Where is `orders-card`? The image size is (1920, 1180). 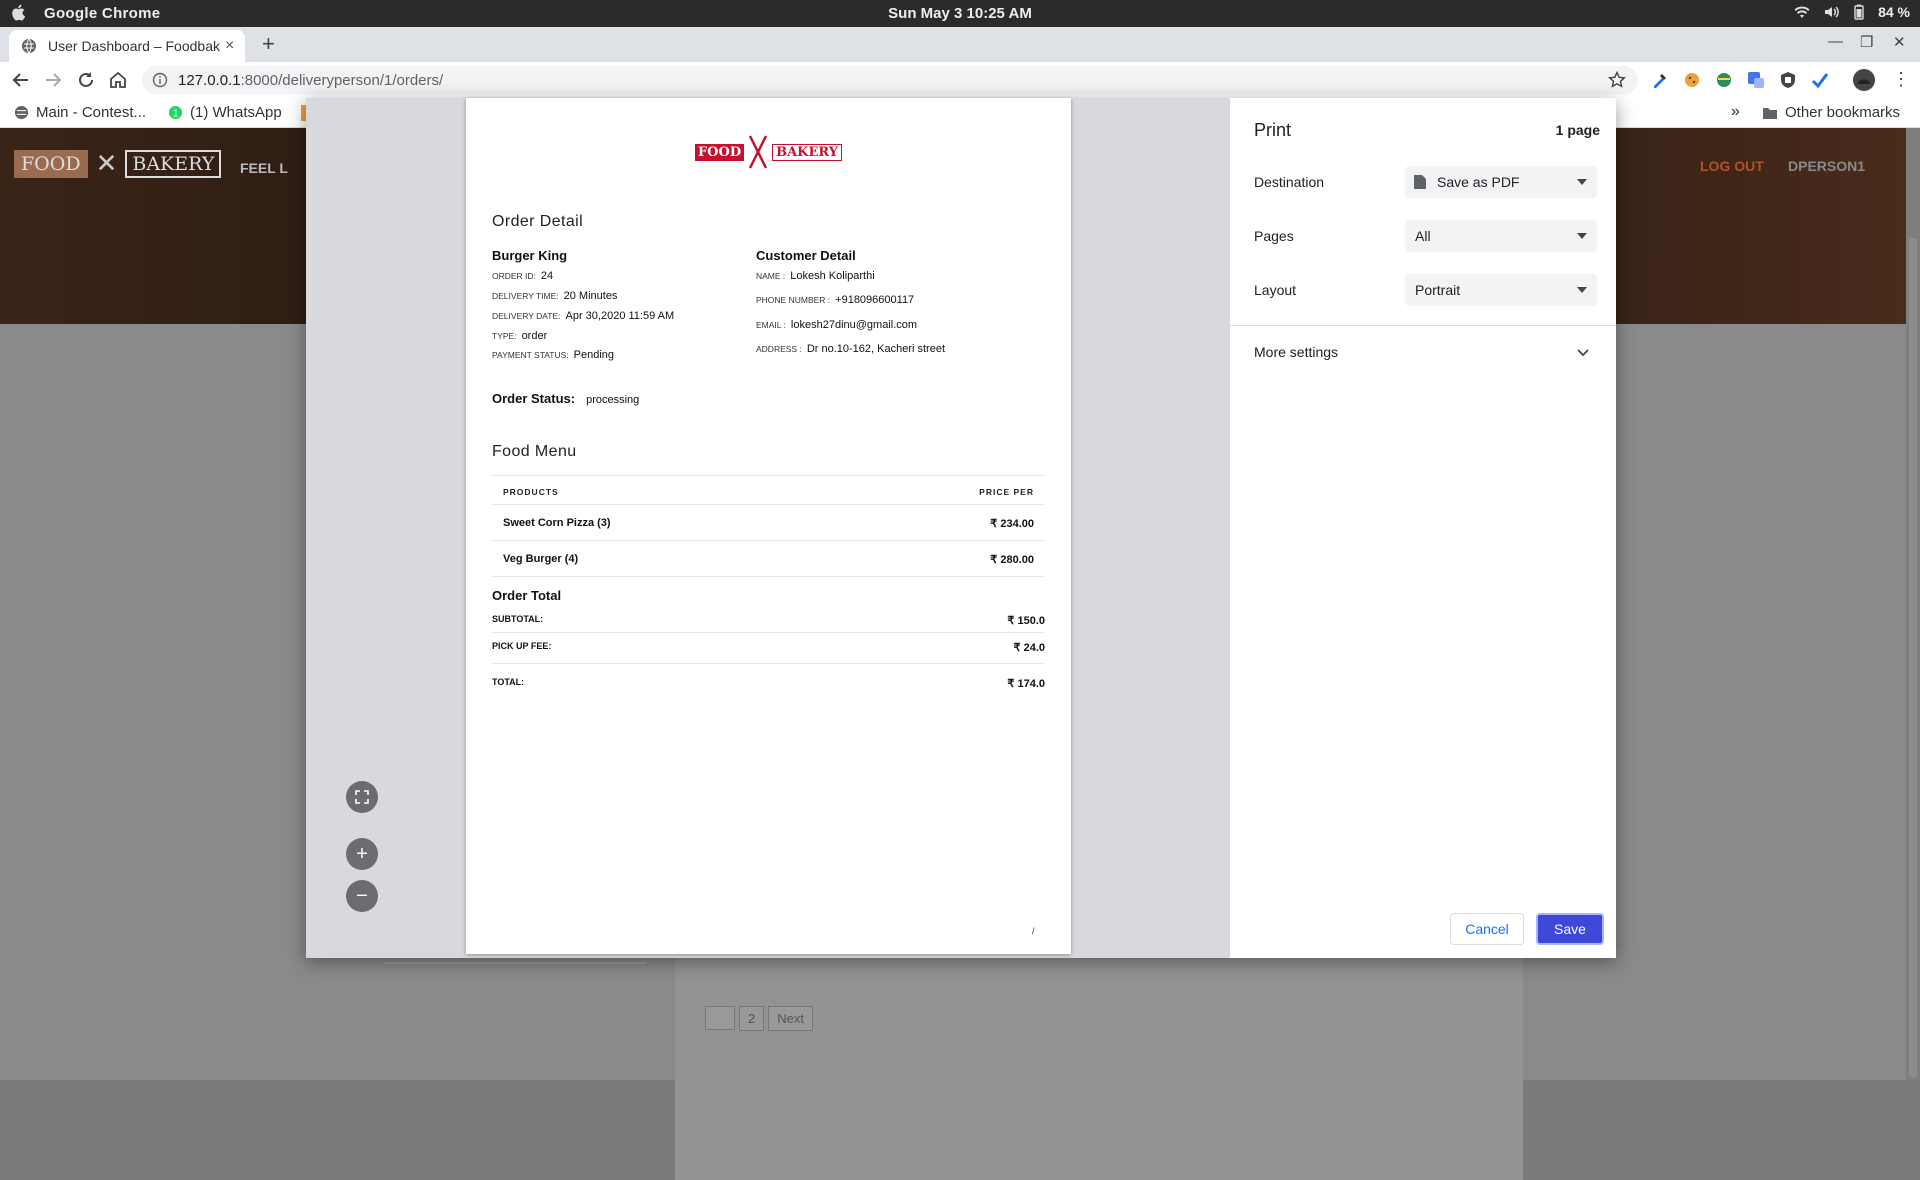 orders-card is located at coordinates (1099, 1069).